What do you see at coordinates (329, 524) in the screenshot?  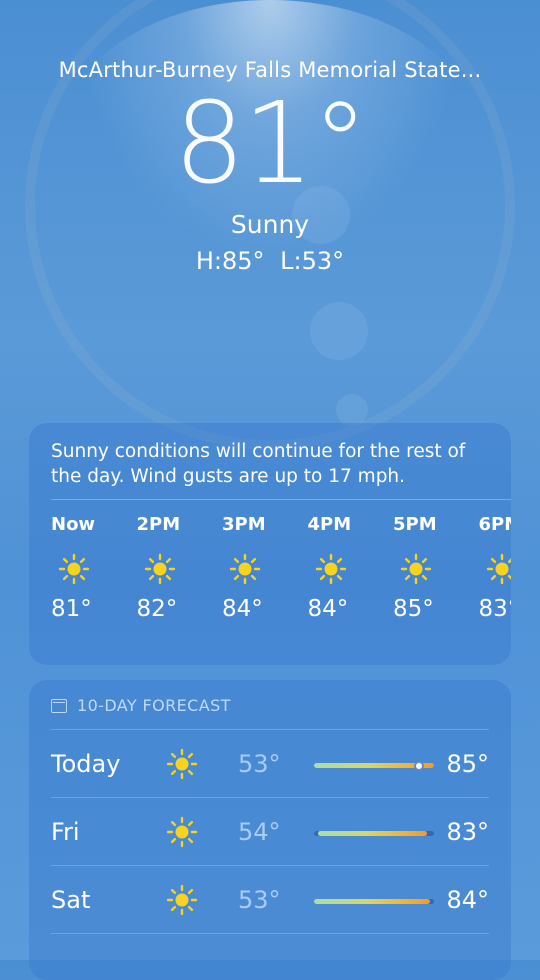 I see `hour-label: 4PM` at bounding box center [329, 524].